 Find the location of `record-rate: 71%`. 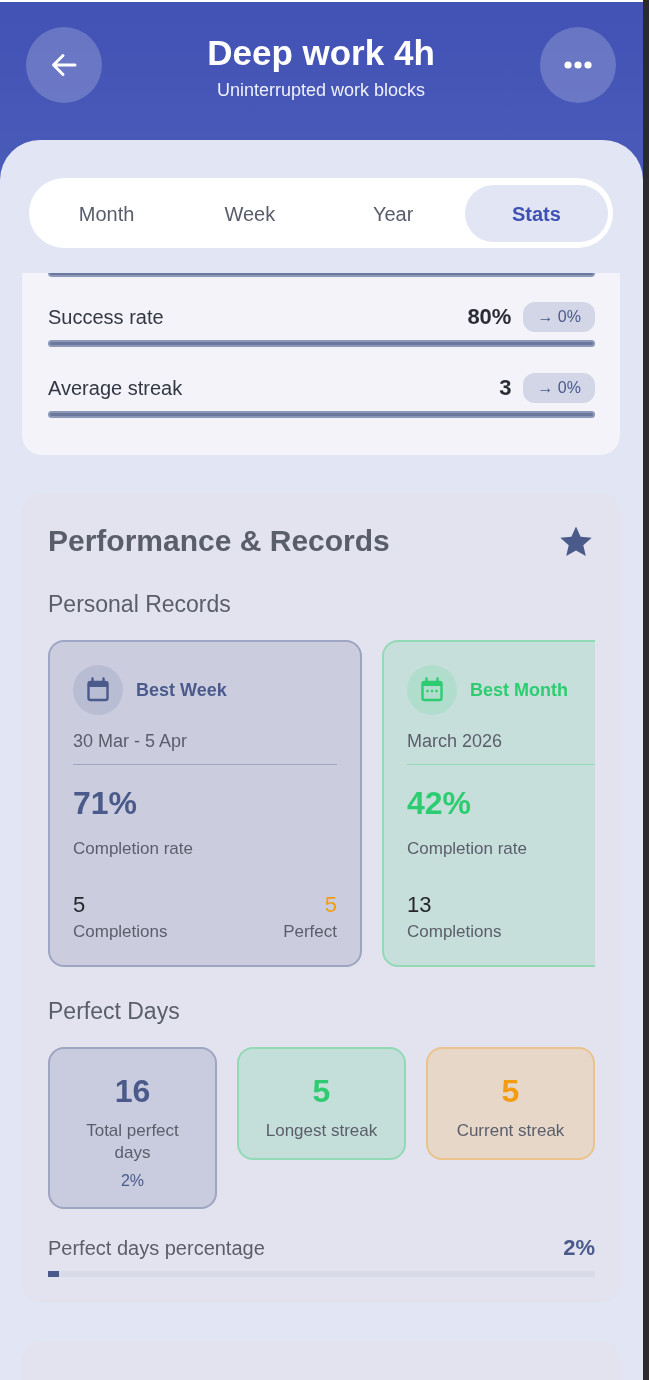

record-rate: 71% is located at coordinates (106, 803).